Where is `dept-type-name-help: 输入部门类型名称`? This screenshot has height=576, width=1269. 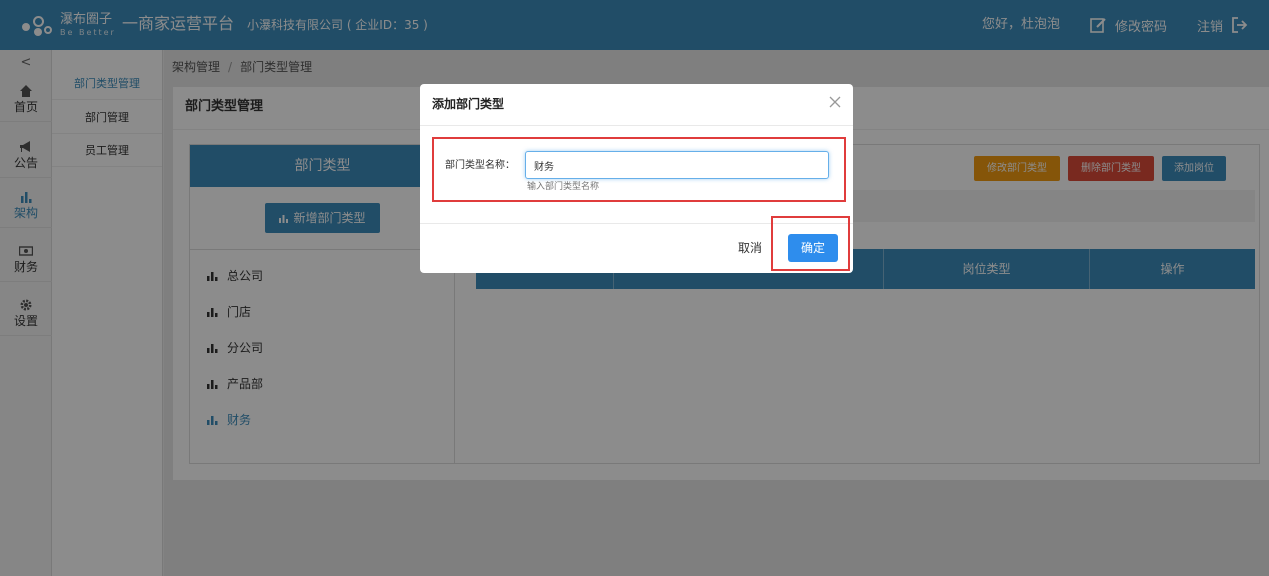 dept-type-name-help: 输入部门类型名称 is located at coordinates (563, 187).